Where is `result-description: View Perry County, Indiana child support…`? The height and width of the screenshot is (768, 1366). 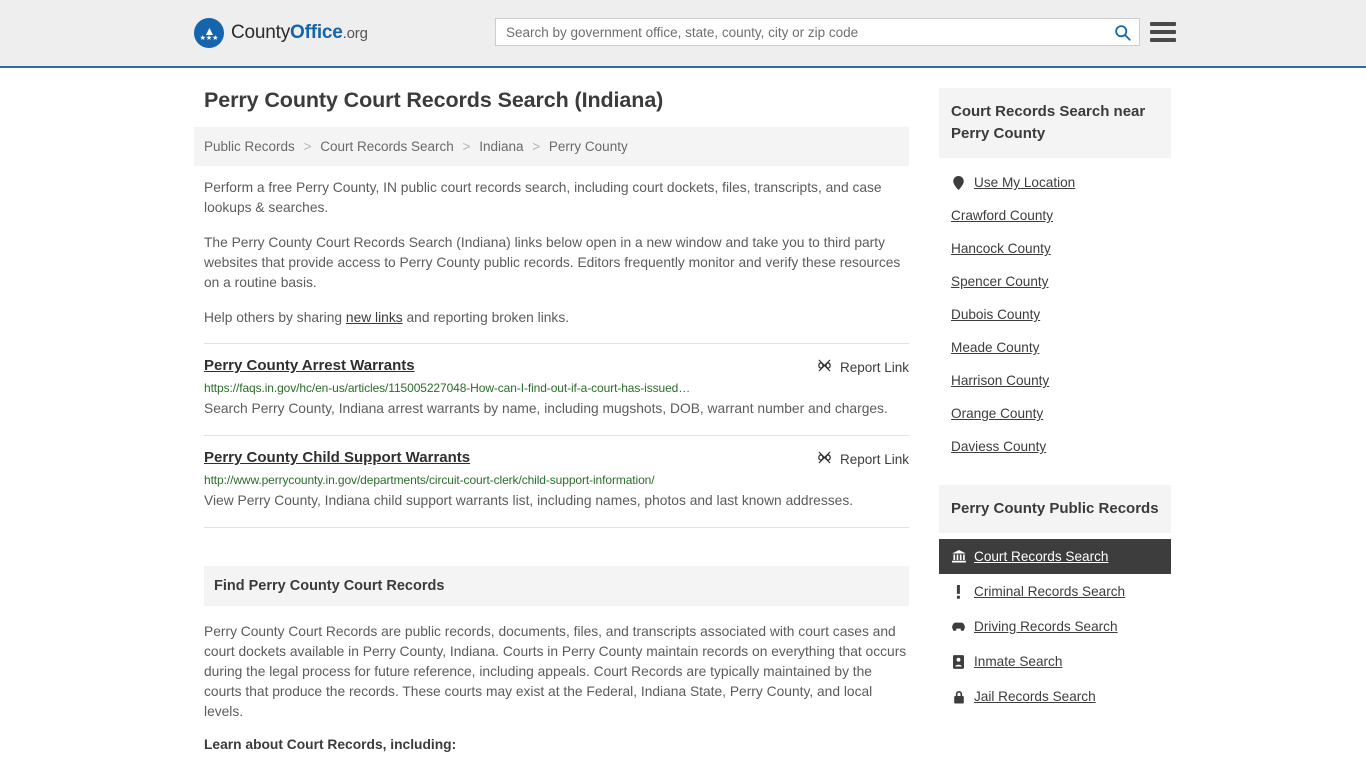 result-description: View Perry County, Indiana child support… is located at coordinates (529, 500).